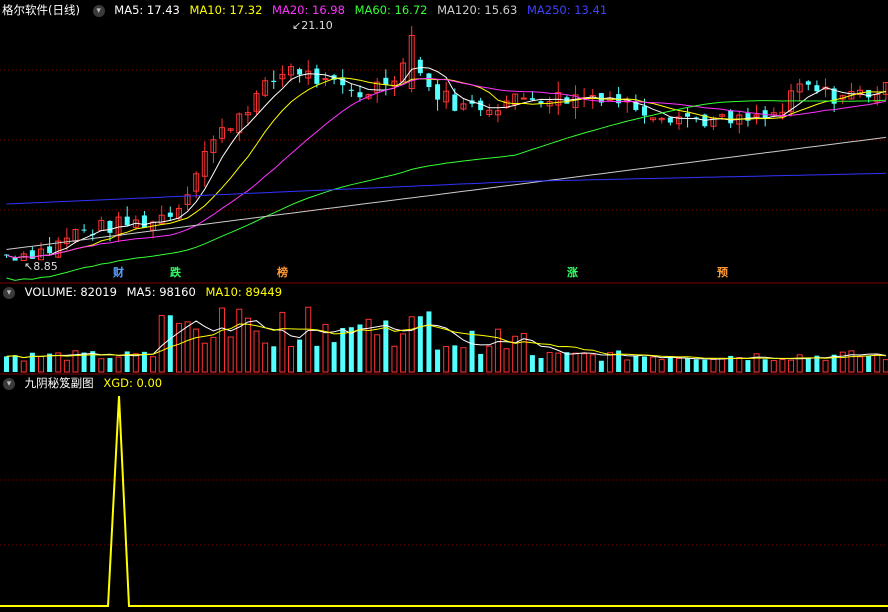 Image resolution: width=888 pixels, height=612 pixels. What do you see at coordinates (226, 10) in the screenshot?
I see `ma10-label: MA10: 17.32` at bounding box center [226, 10].